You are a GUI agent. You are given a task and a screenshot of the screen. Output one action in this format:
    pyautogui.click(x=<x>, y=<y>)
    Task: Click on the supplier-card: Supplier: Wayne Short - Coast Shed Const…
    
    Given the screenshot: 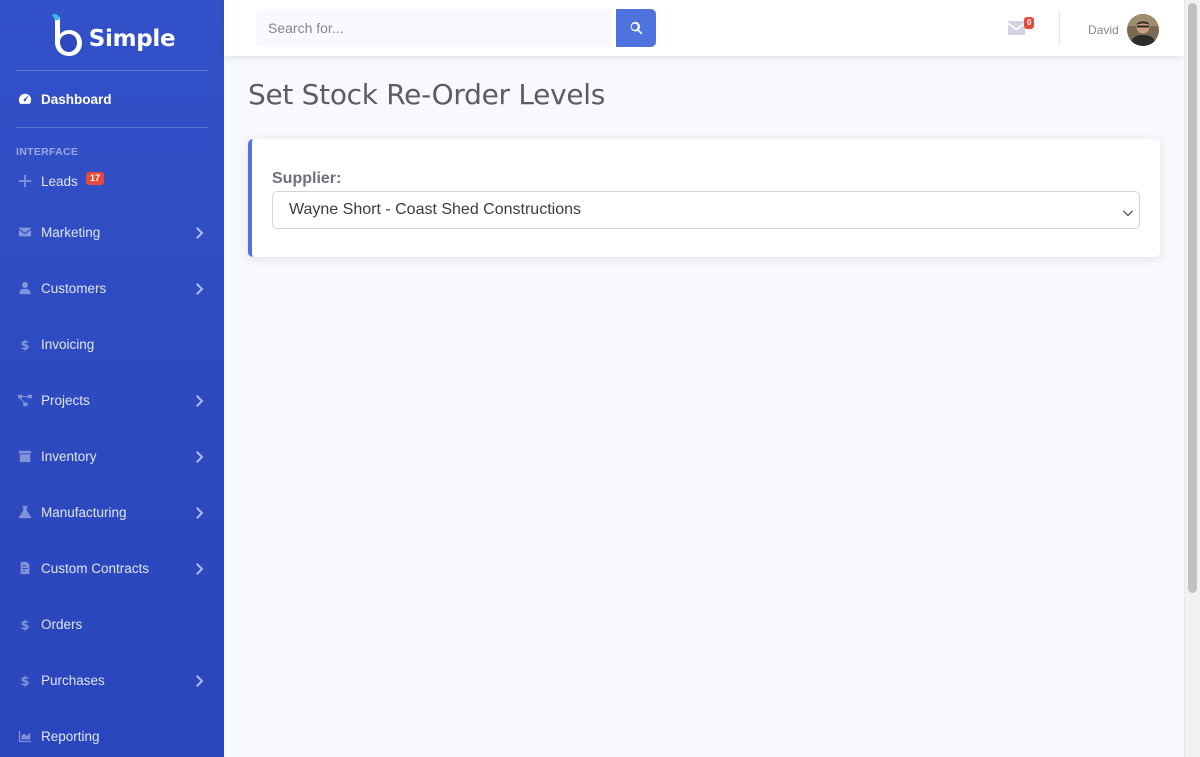 What is the action you would take?
    pyautogui.click(x=704, y=198)
    